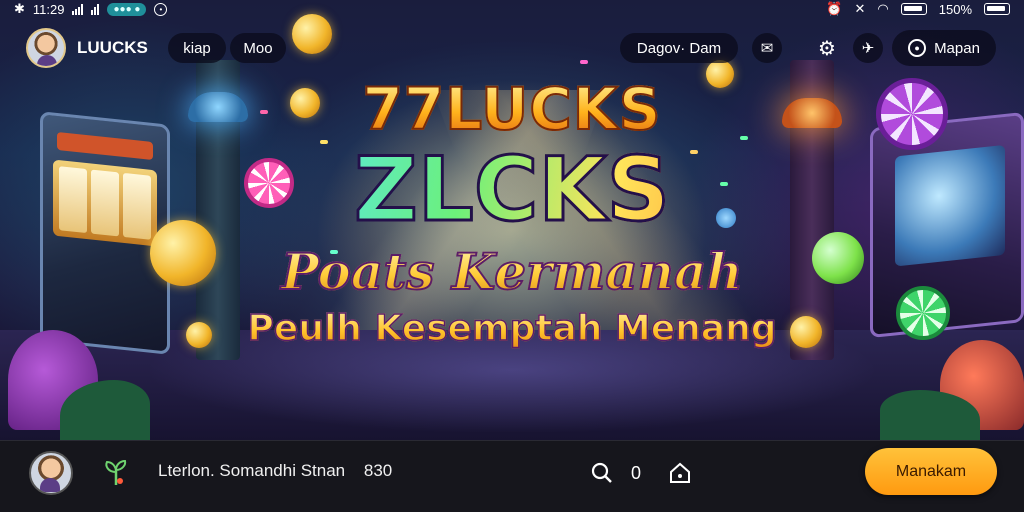 Image resolution: width=1024 pixels, height=512 pixels. I want to click on nav-item-moo: Moo, so click(258, 48).